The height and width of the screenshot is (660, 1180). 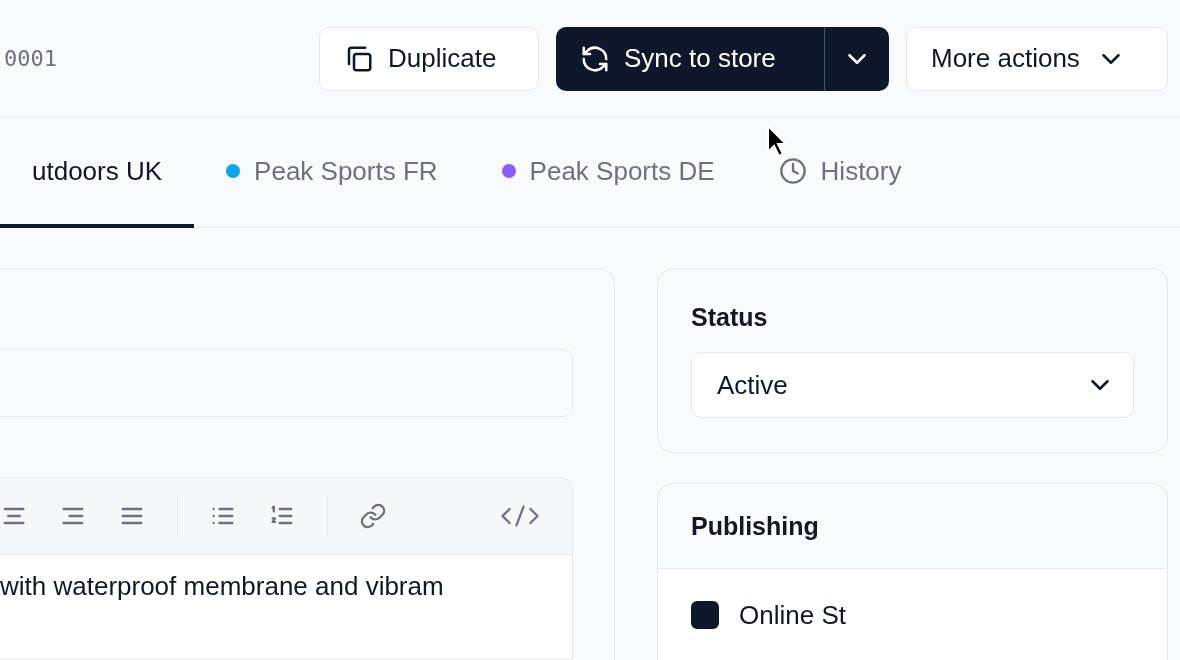 I want to click on rich-text-editor: with waterproof membrane and vibram, so click(x=286, y=568).